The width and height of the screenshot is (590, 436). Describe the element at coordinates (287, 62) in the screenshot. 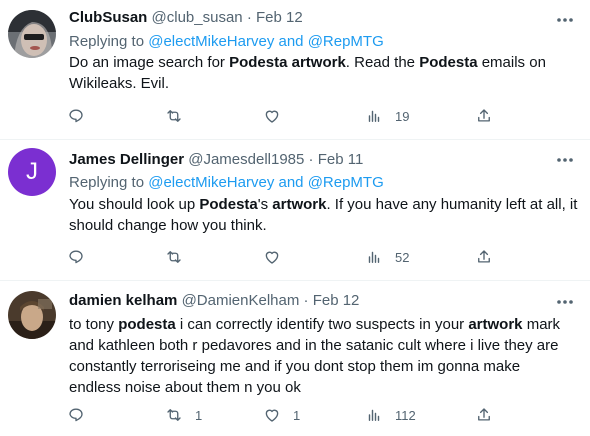

I see `highlight-term: Podesta artwork` at that location.